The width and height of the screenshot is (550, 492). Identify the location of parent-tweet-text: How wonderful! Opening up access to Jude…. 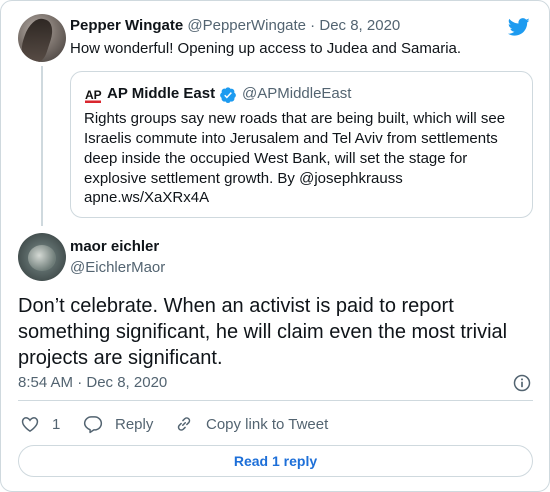
(266, 48).